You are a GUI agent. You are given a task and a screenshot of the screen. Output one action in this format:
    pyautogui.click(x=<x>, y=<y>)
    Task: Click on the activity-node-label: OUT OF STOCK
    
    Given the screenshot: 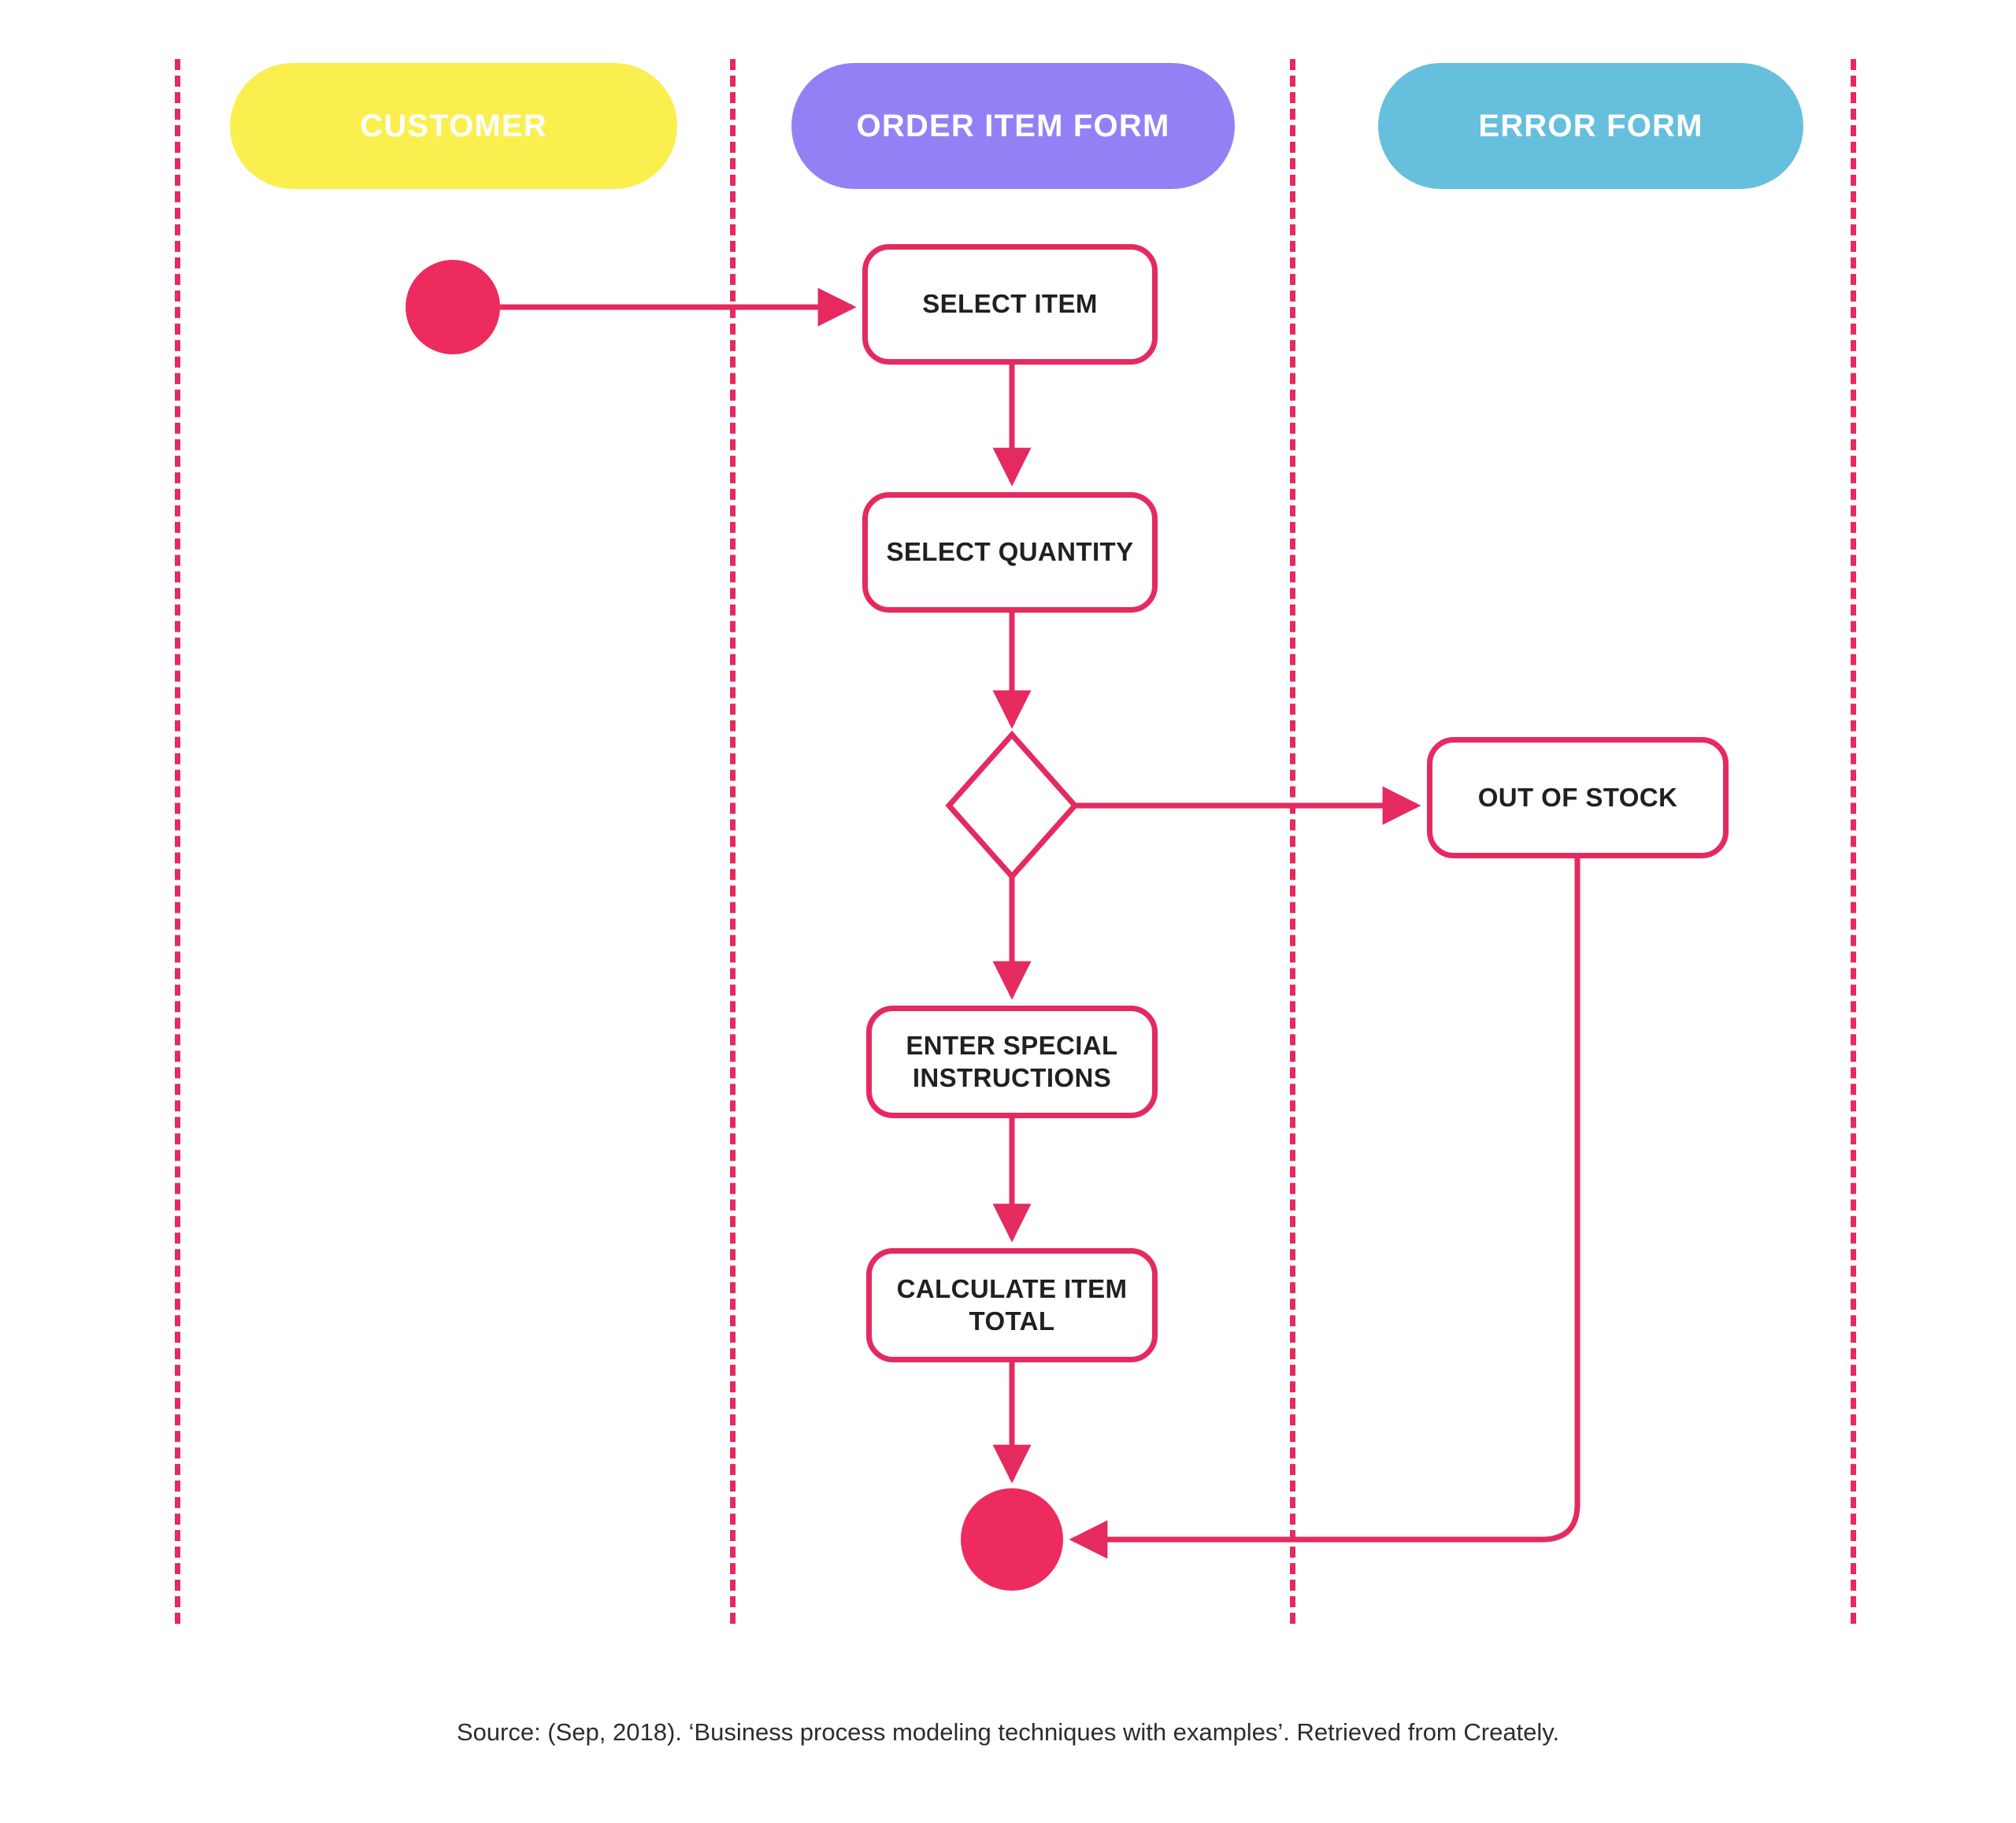 What is the action you would take?
    pyautogui.click(x=1577, y=797)
    